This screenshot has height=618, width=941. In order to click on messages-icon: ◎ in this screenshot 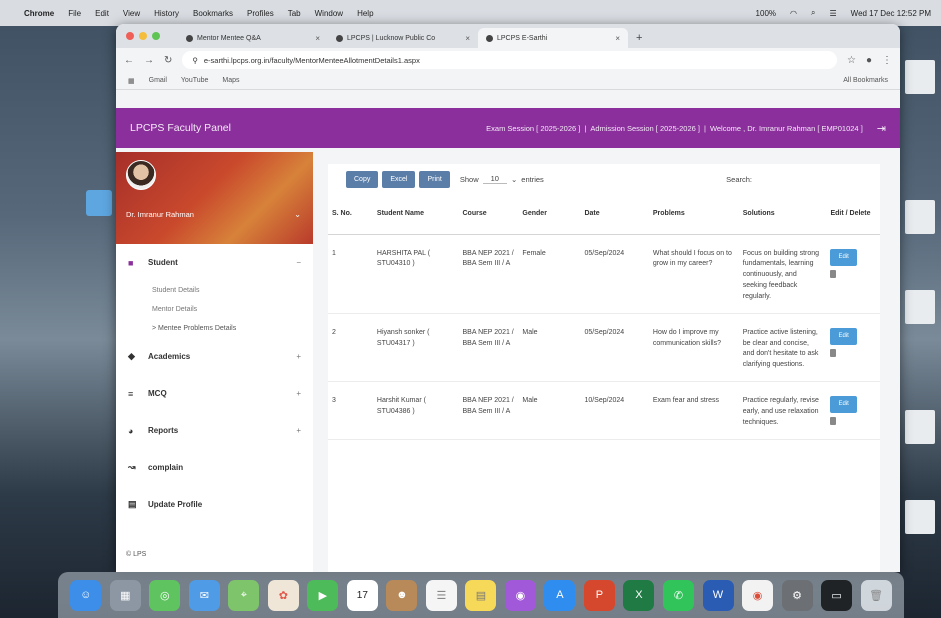, I will do `click(165, 595)`.